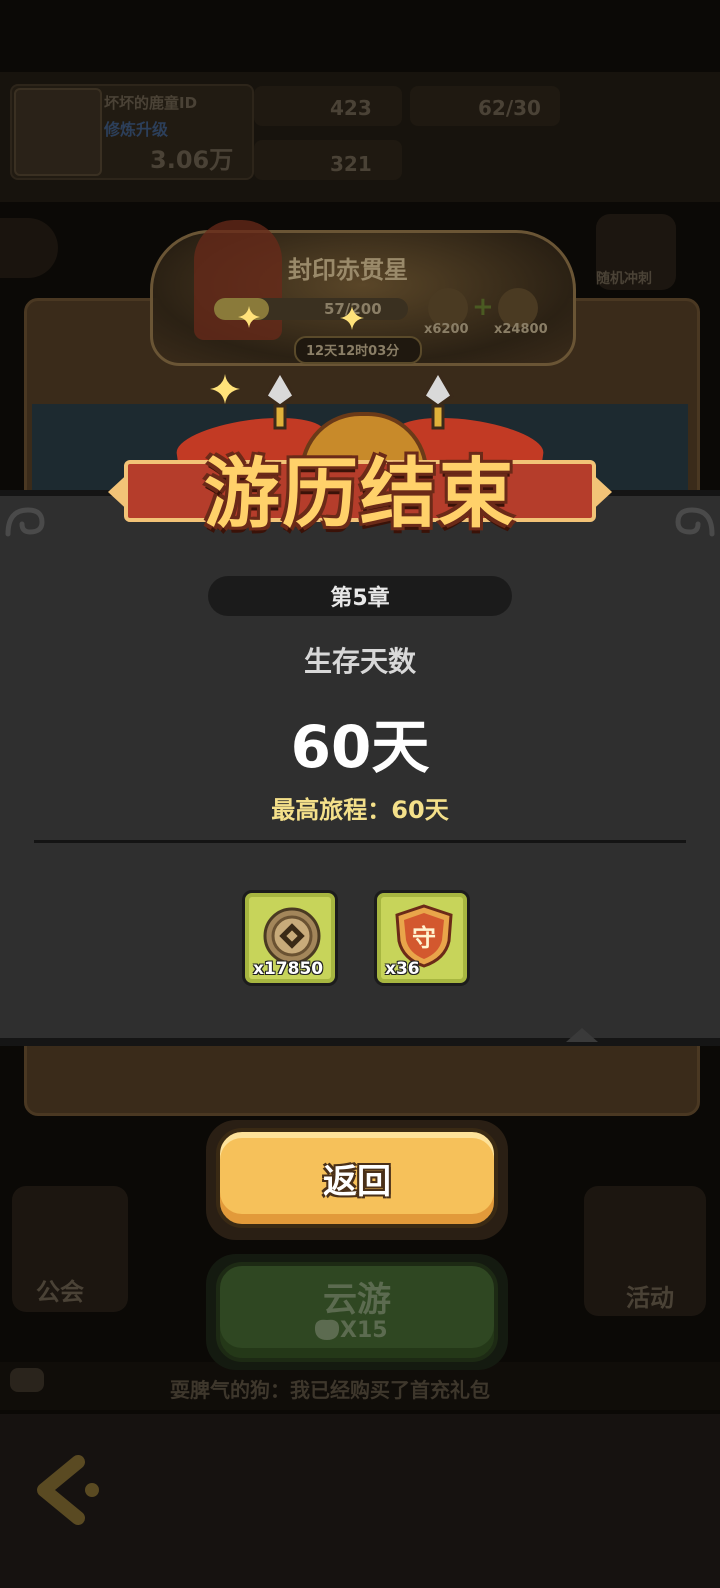  What do you see at coordinates (29, 248) in the screenshot?
I see `play-side-button` at bounding box center [29, 248].